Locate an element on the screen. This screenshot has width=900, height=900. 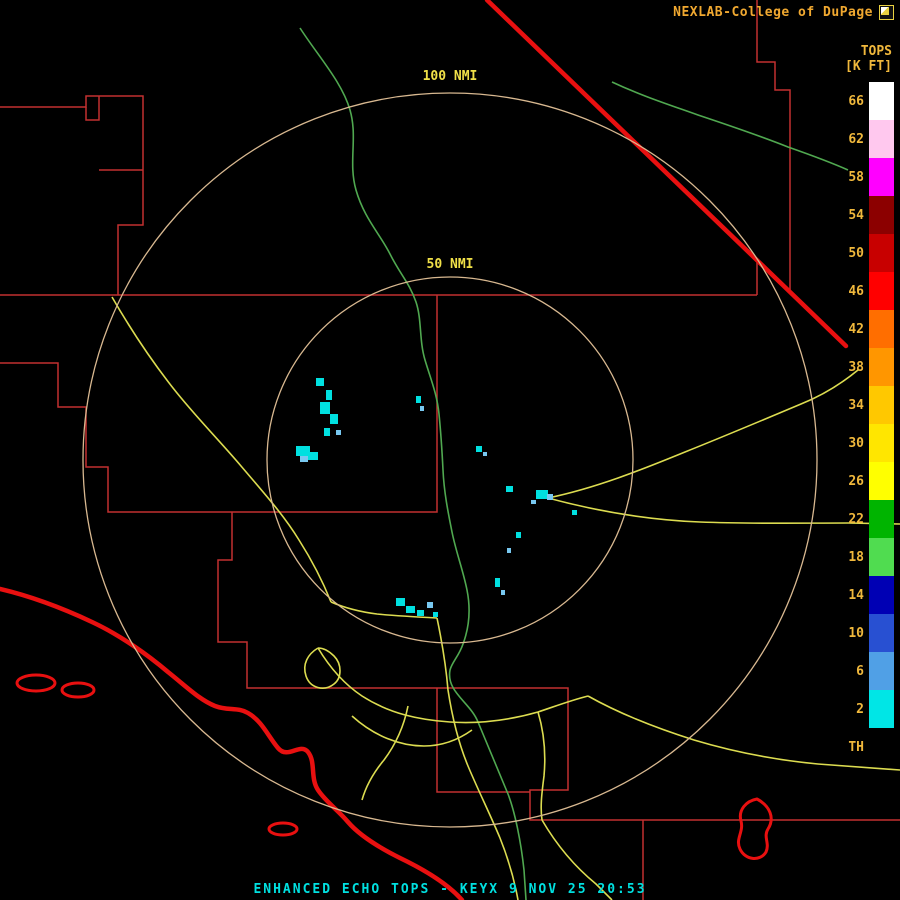
legend-cell-row: 14 is located at coordinates (863, 595).